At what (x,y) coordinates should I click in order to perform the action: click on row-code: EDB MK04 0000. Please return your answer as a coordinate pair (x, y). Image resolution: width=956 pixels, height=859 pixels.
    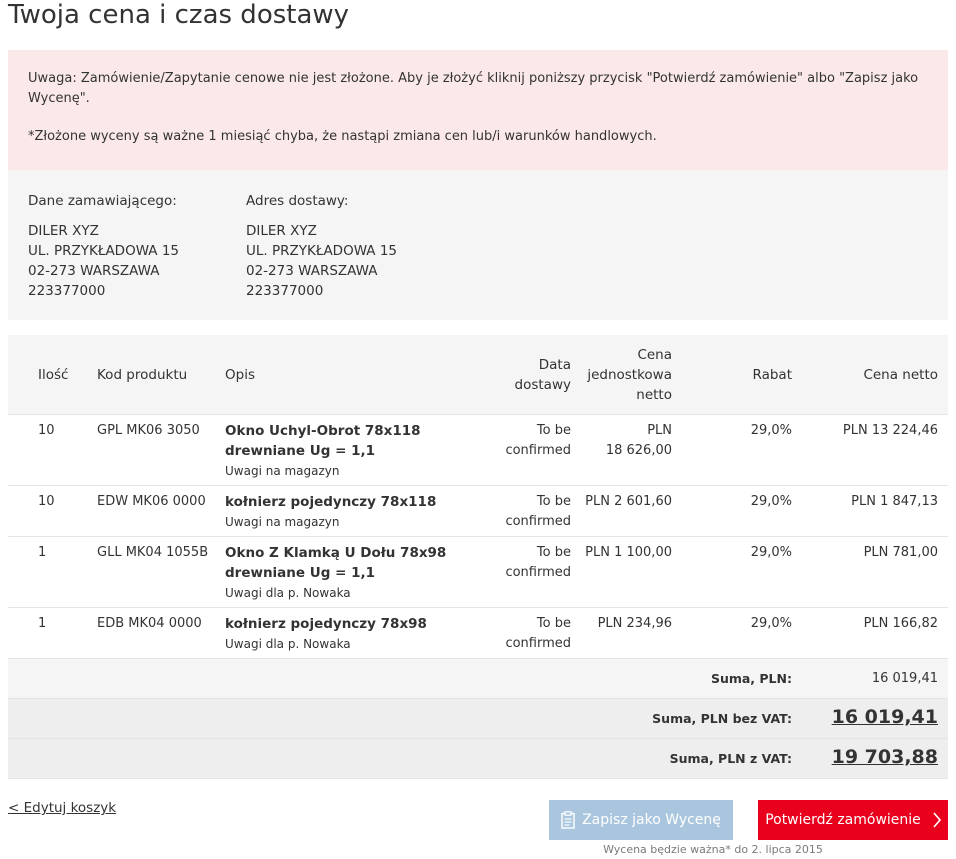
    Looking at the image, I should click on (149, 623).